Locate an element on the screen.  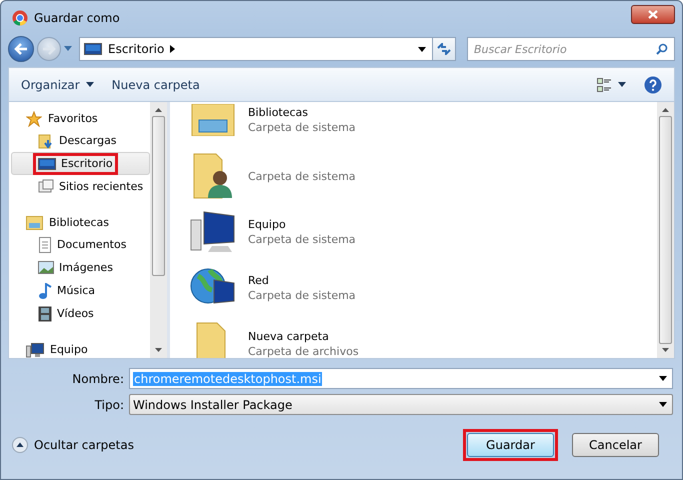
organize-button: Organizar is located at coordinates (57, 85).